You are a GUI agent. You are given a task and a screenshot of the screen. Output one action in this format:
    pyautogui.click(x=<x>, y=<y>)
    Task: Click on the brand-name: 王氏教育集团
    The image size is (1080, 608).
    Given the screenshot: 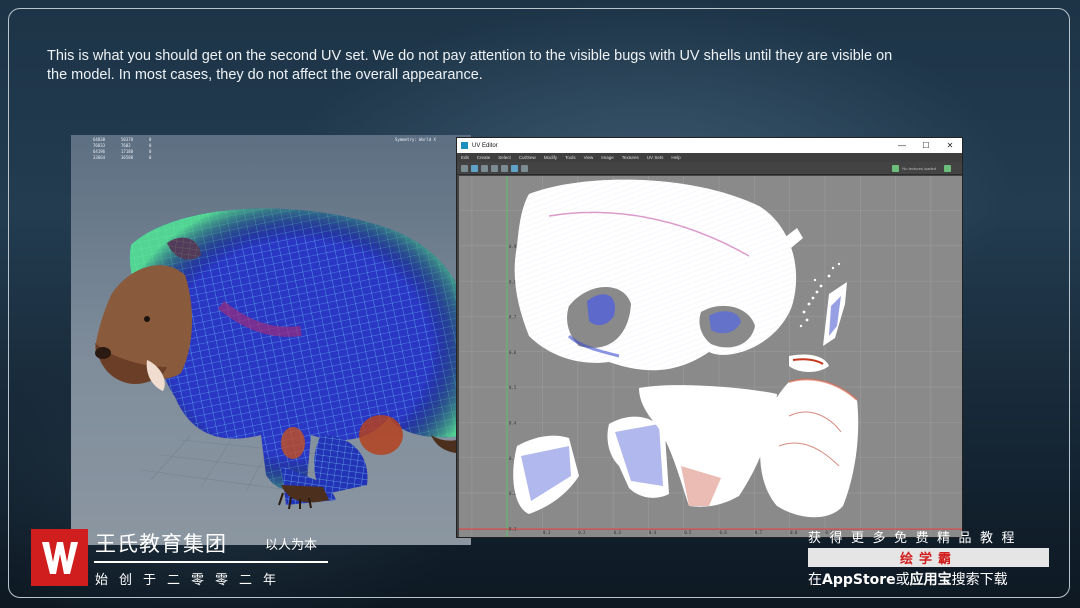 What is the action you would take?
    pyautogui.click(x=161, y=544)
    